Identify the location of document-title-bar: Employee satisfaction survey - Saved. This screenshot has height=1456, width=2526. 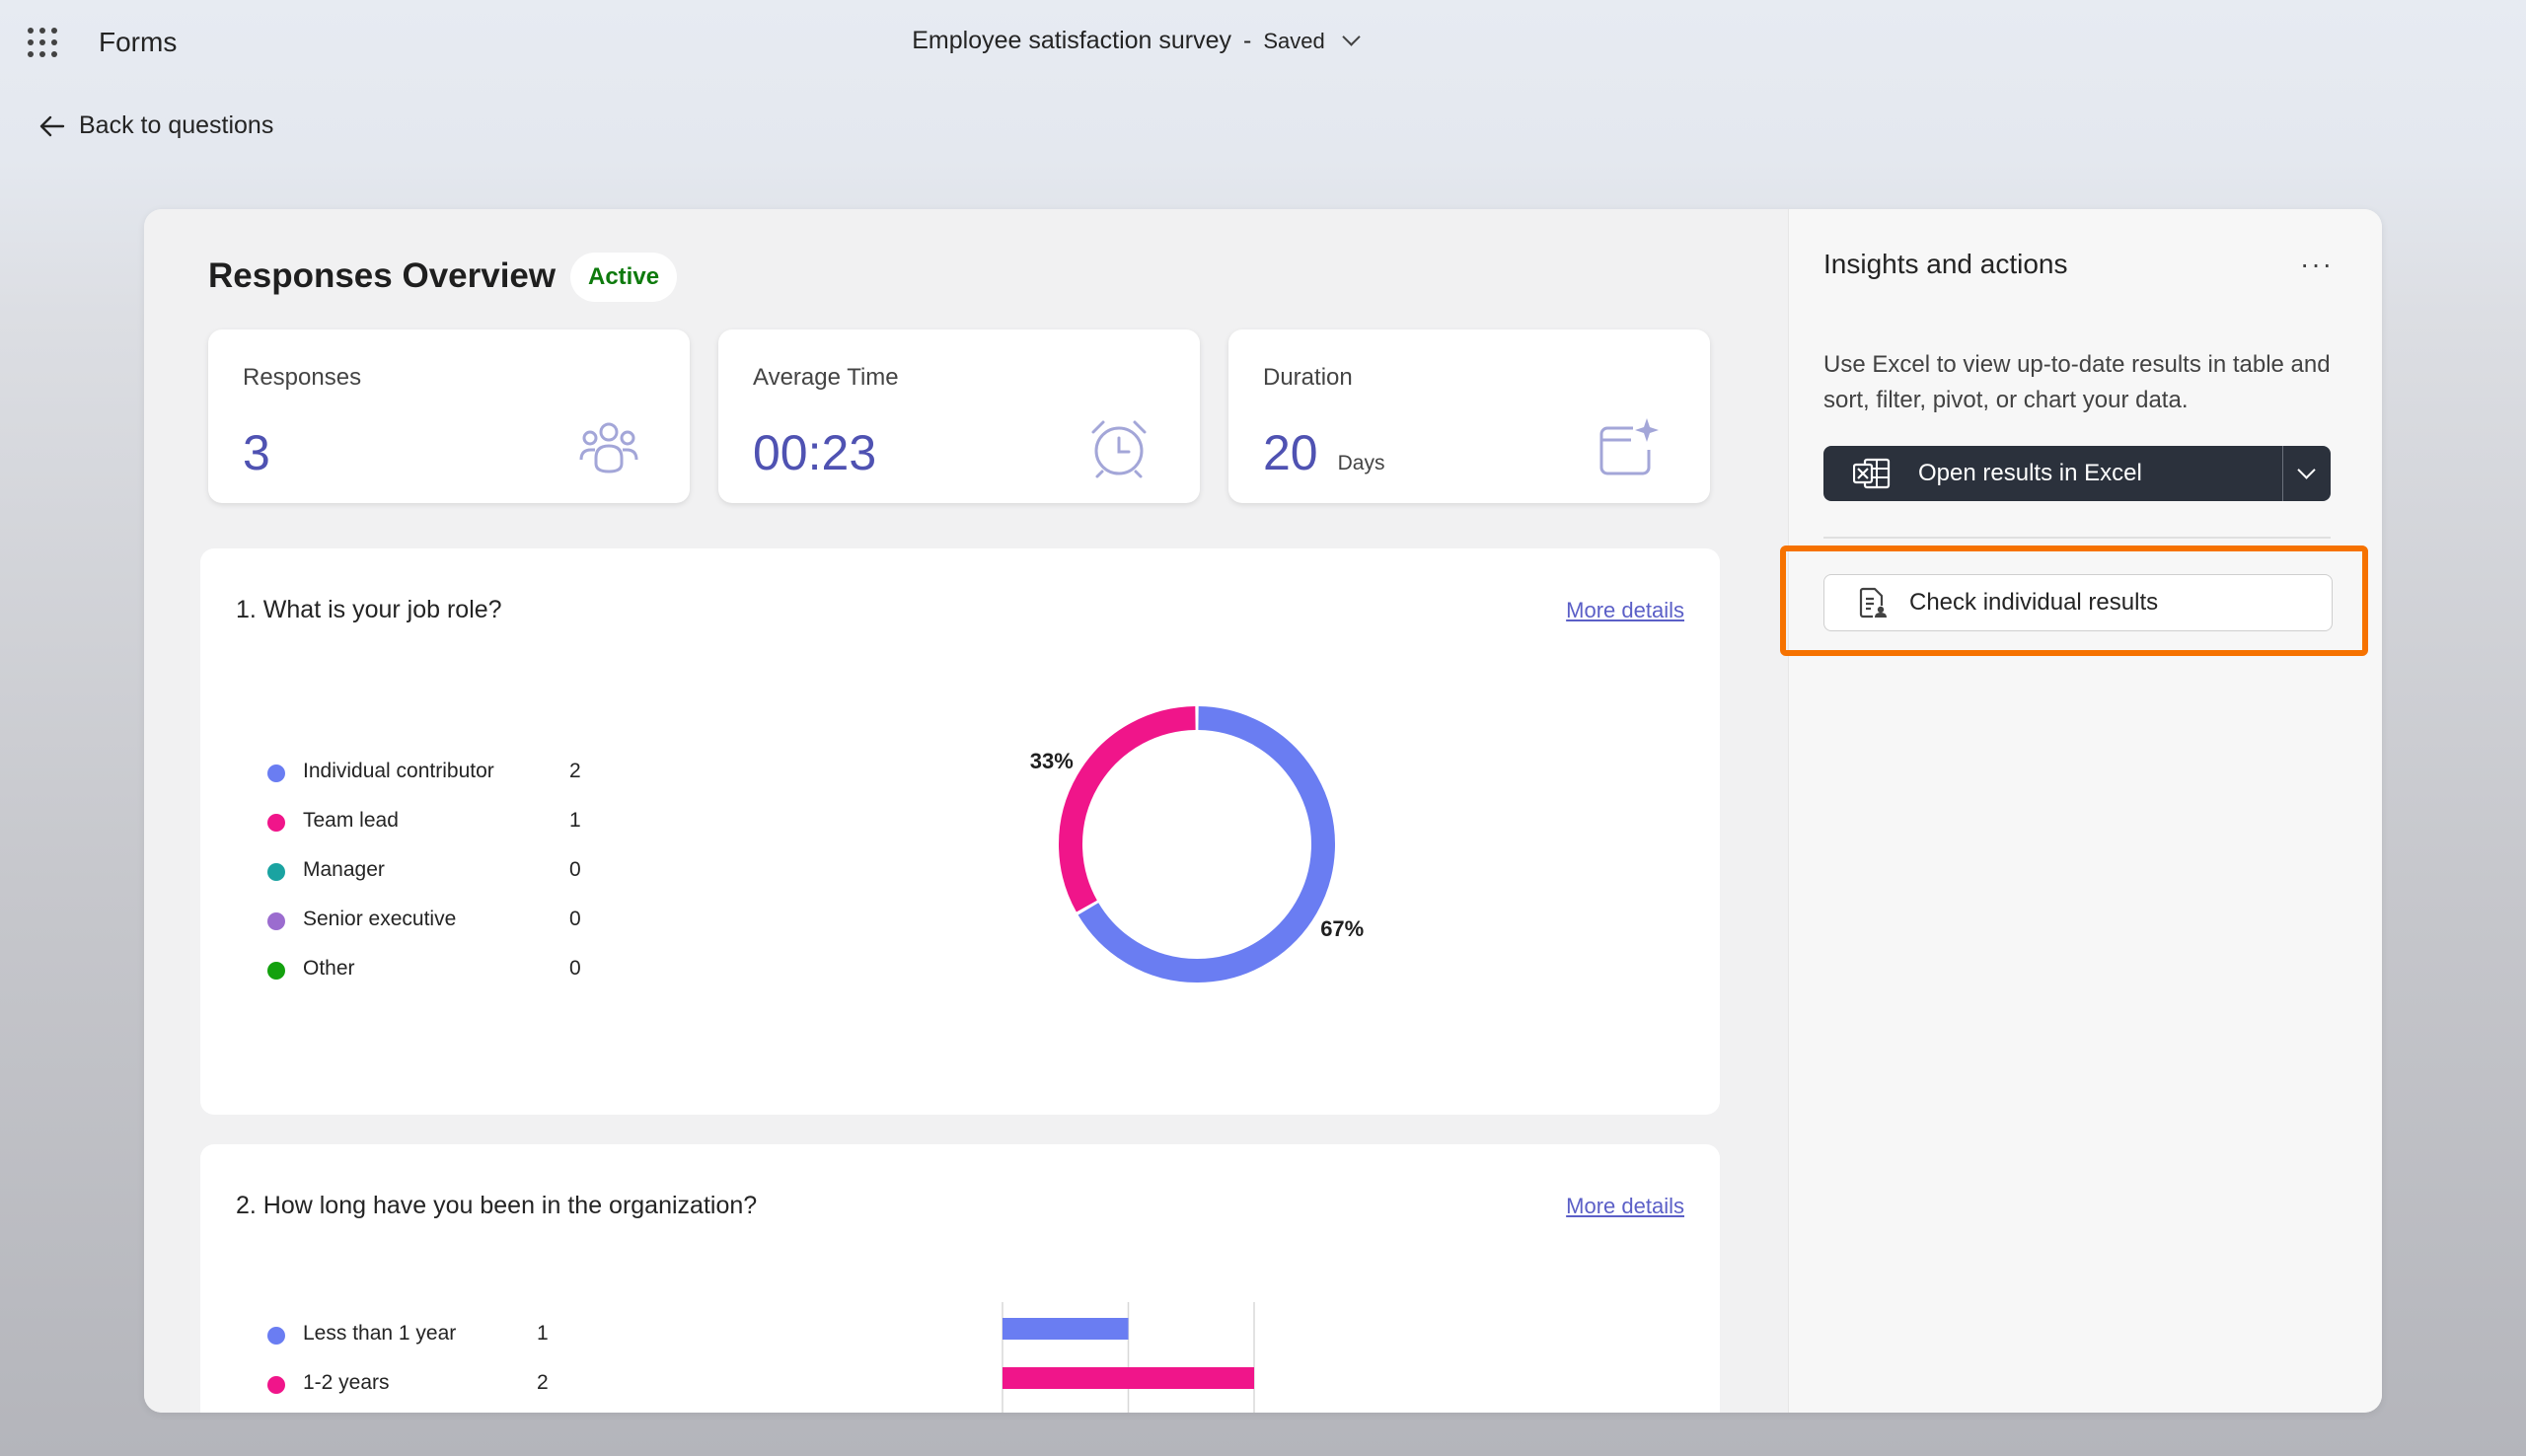
(1134, 41).